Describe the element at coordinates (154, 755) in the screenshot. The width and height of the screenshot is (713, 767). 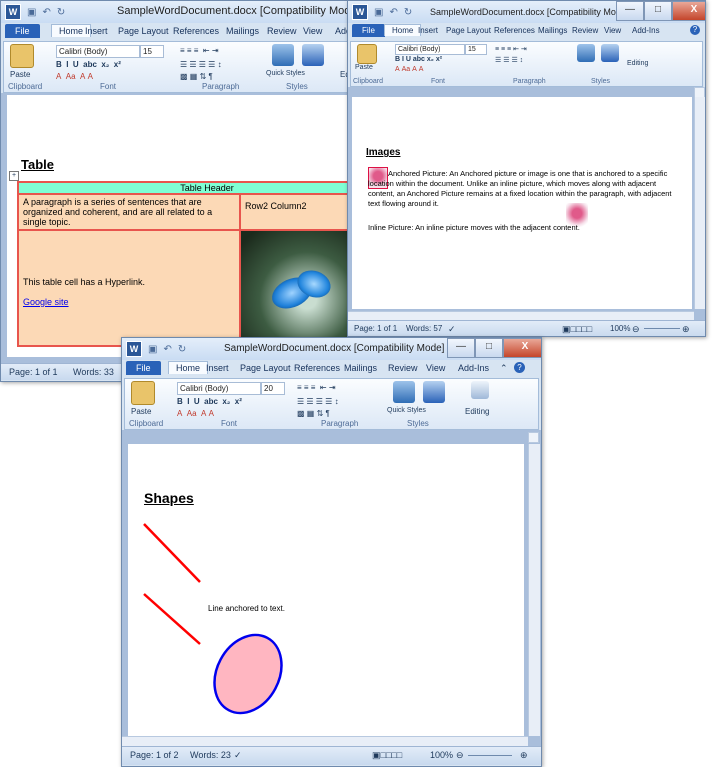
I see `status-page: Page: 1 of 2` at that location.